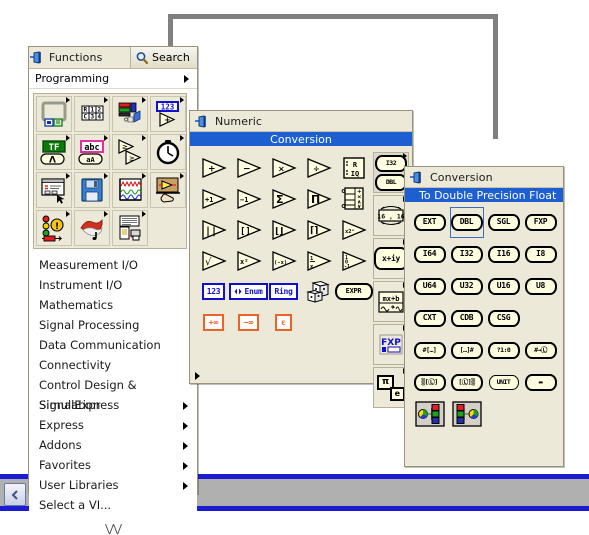 This screenshot has height=535, width=589. What do you see at coordinates (466, 222) in the screenshot?
I see `conversion-item-to-double: DBL` at bounding box center [466, 222].